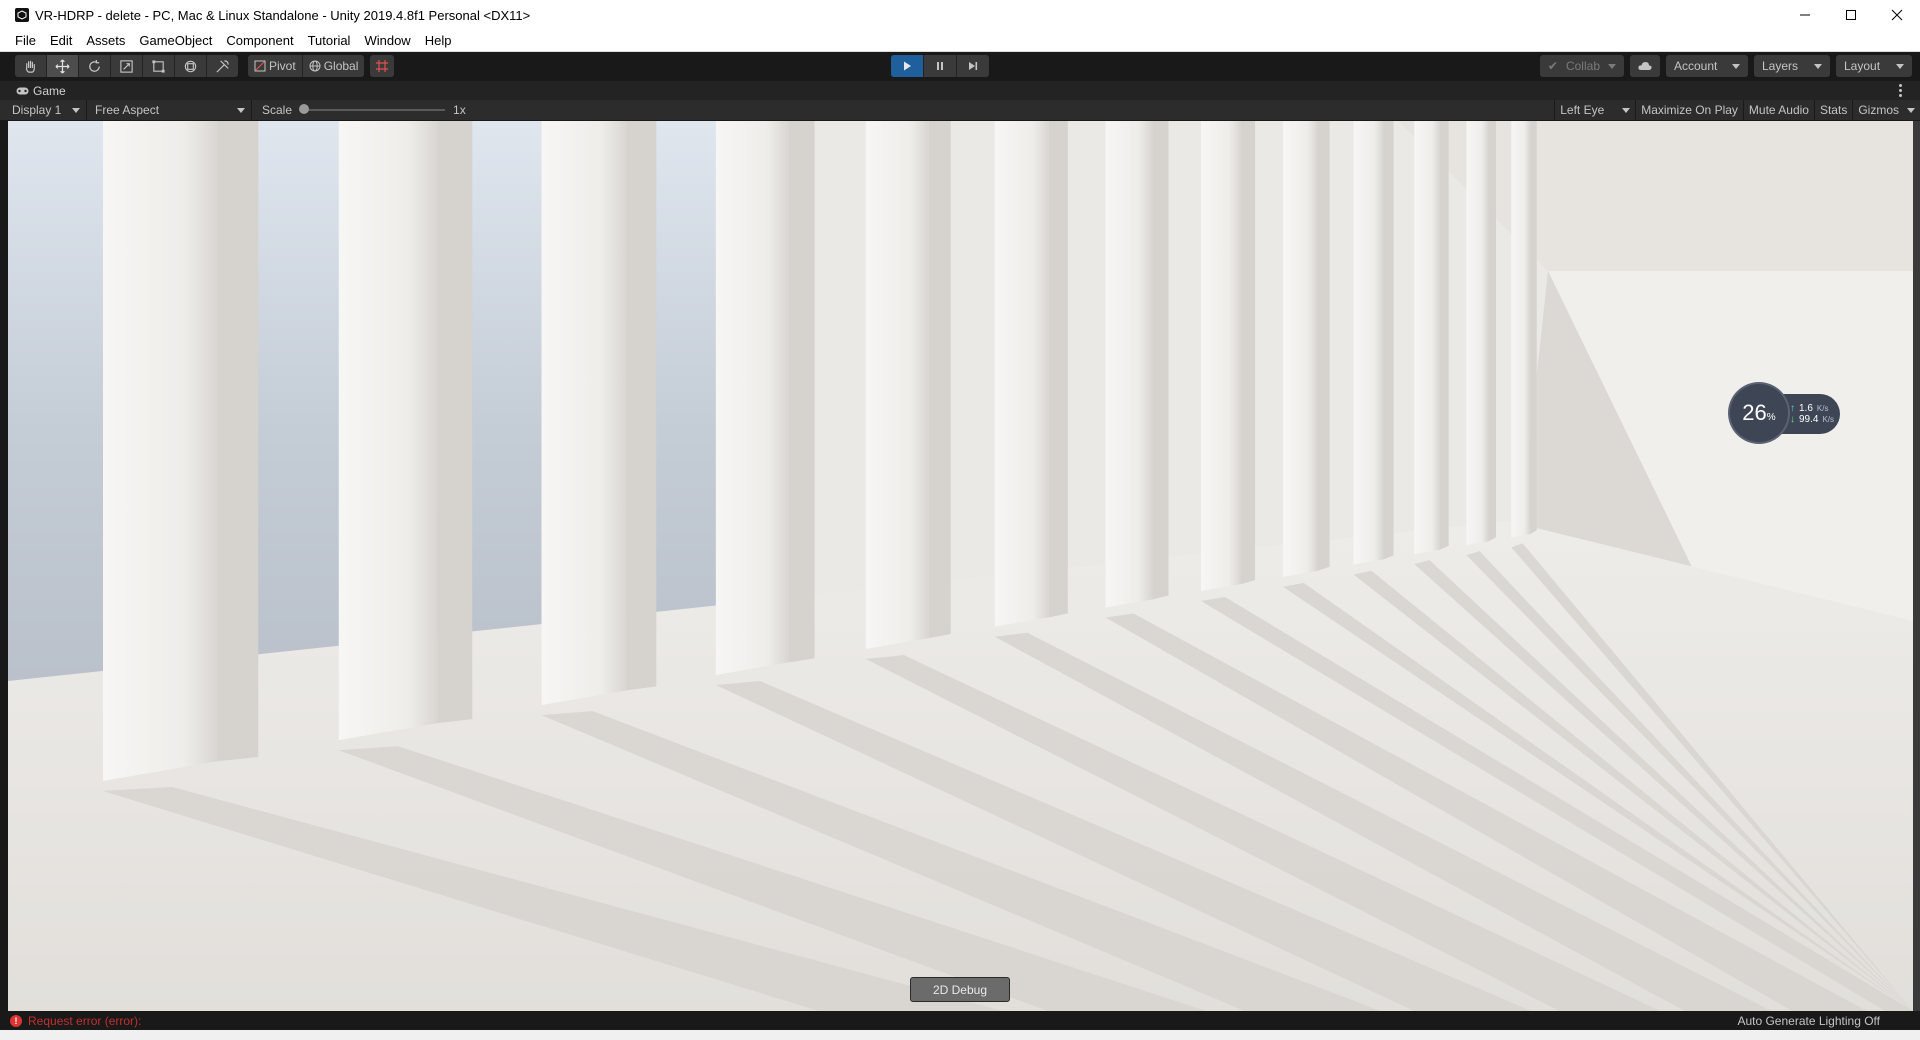  I want to click on step-button, so click(973, 66).